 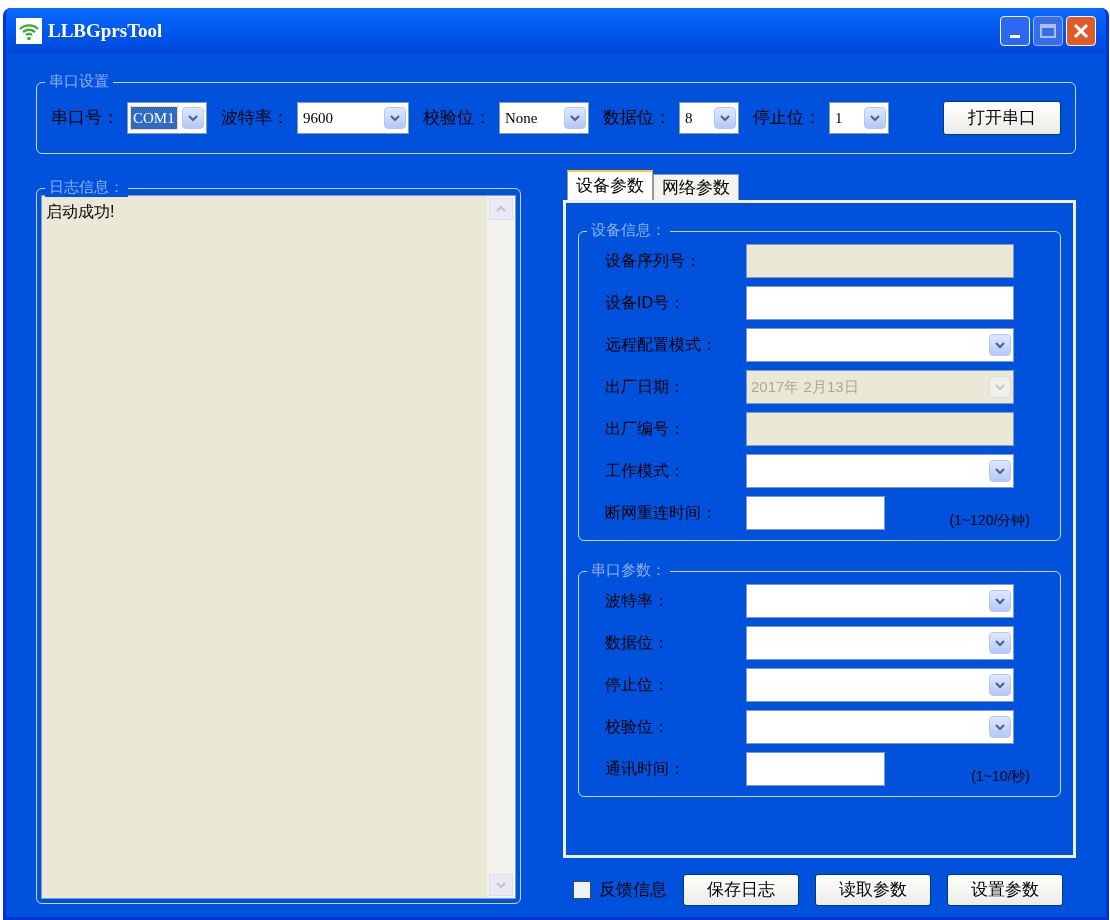 What do you see at coordinates (709, 118) in the screenshot?
I see `dropdown-field: 8` at bounding box center [709, 118].